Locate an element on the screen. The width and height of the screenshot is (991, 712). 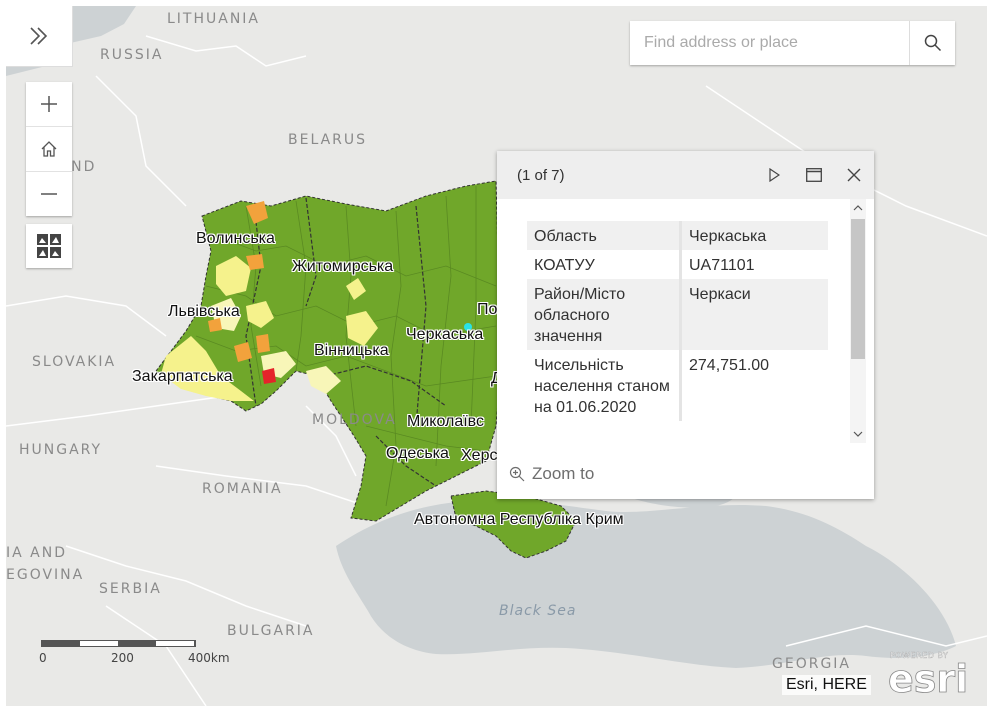
scroll-down-button is located at coordinates (858, 434).